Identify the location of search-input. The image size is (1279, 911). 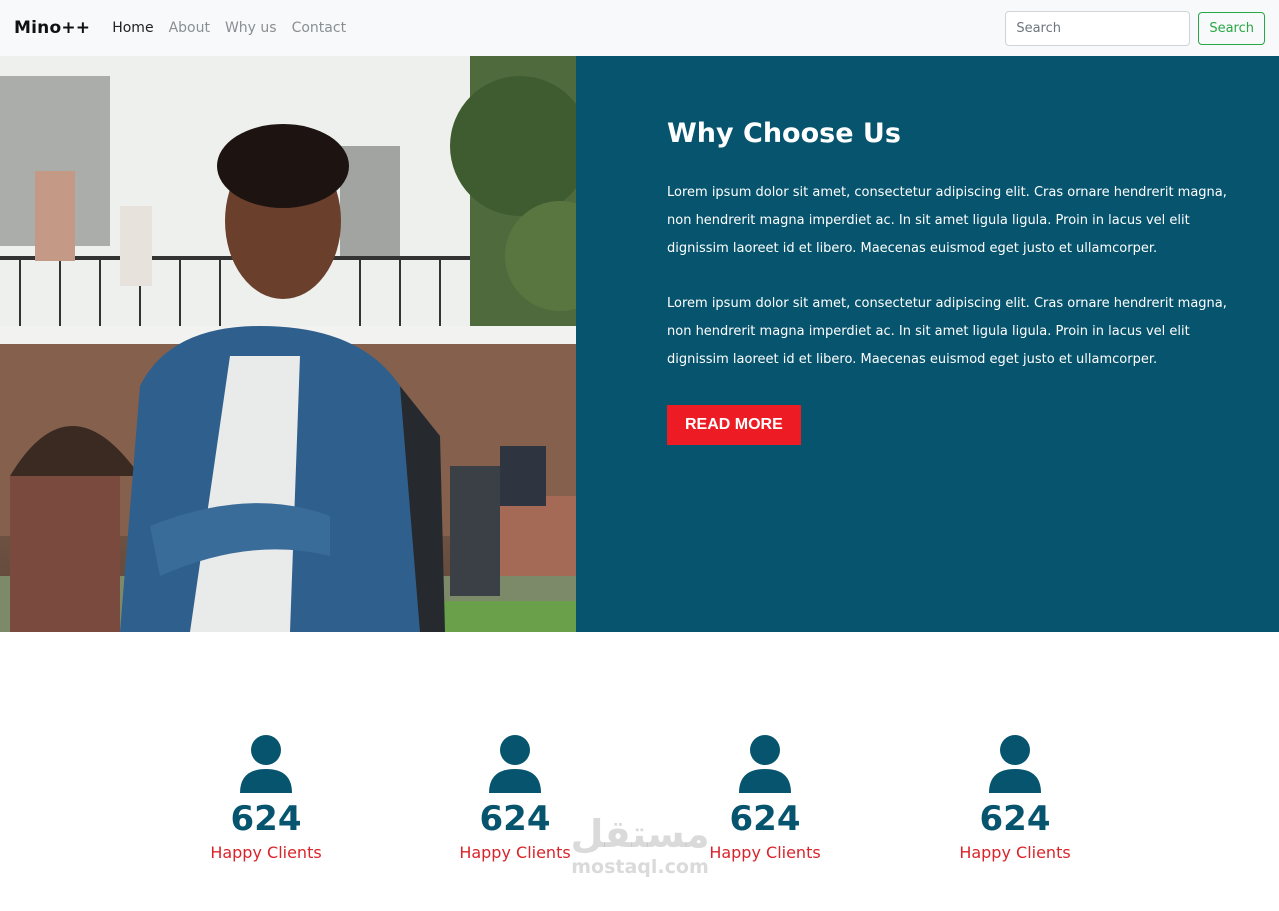
(1098, 28).